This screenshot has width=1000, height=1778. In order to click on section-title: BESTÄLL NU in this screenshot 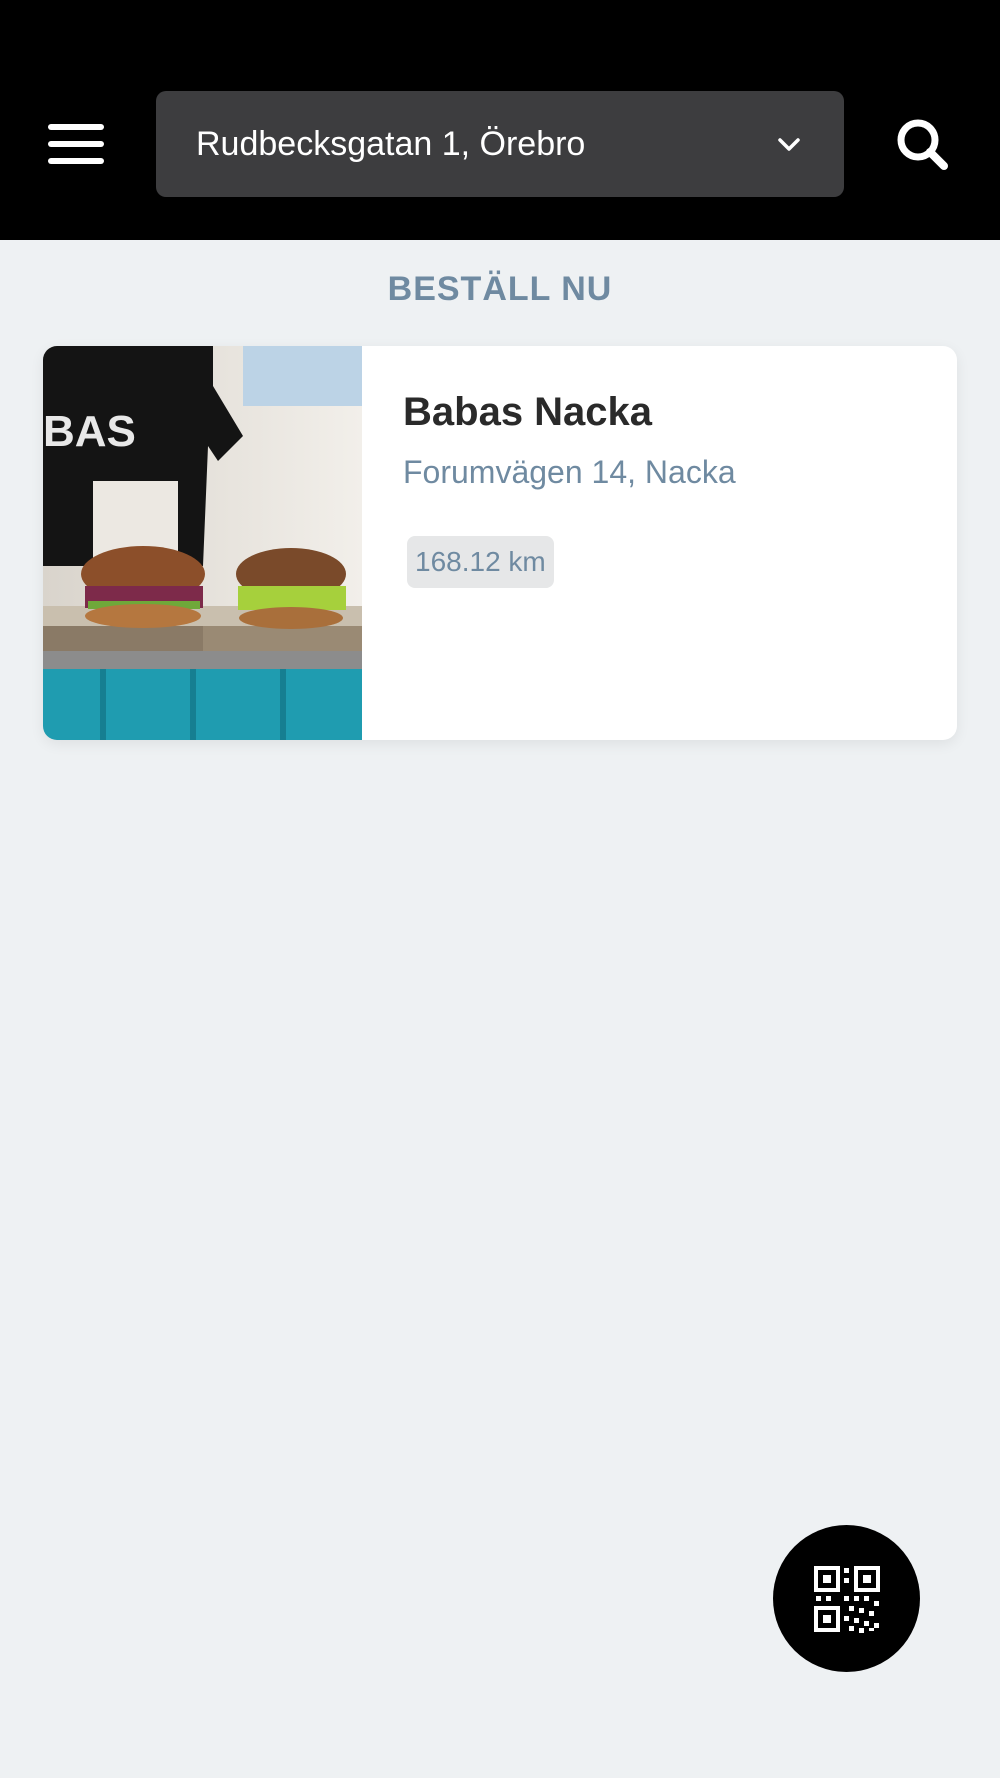, I will do `click(500, 289)`.